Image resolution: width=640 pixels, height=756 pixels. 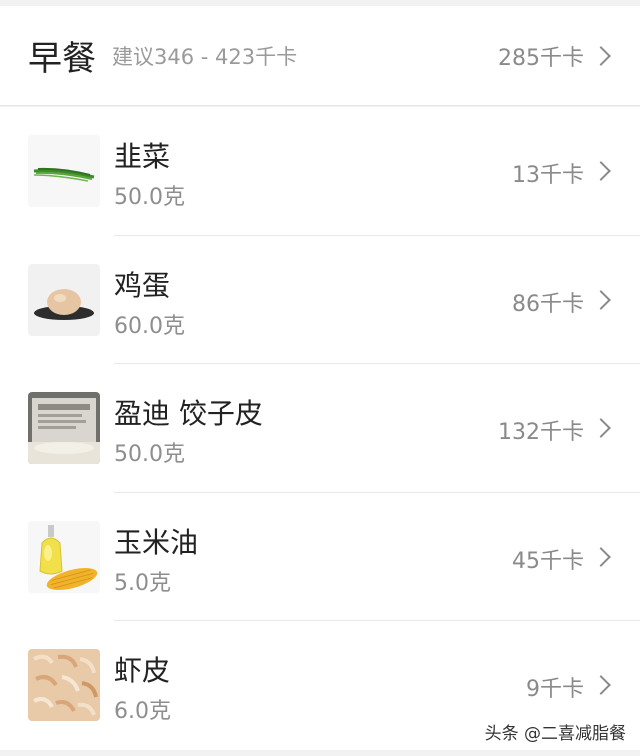 What do you see at coordinates (555, 734) in the screenshot?
I see `watermark: 头条 @二喜减脂餐` at bounding box center [555, 734].